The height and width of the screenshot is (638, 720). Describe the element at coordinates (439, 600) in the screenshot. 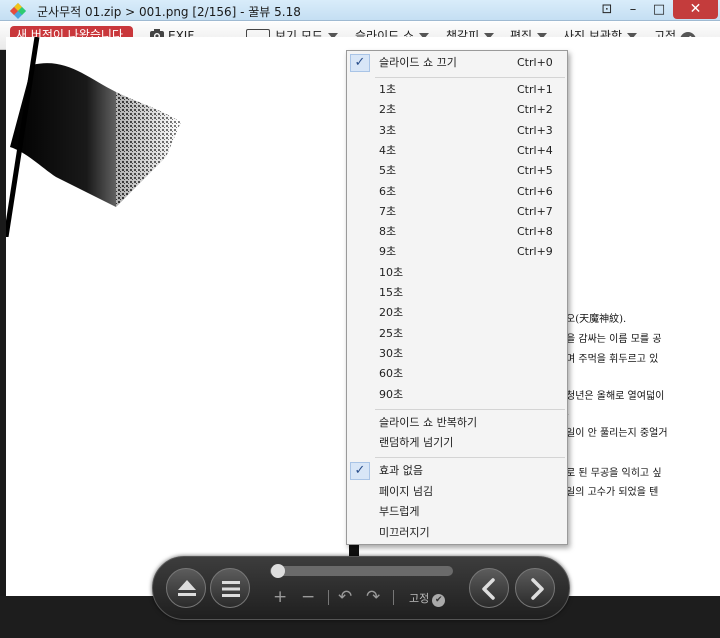

I see `check-circle-icon: ✔` at that location.